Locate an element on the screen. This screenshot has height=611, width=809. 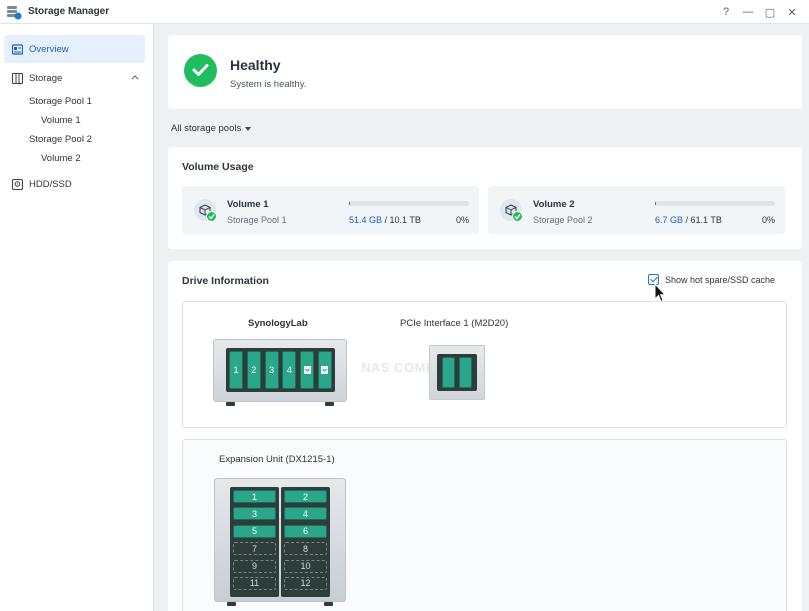
drive-bay: 6 is located at coordinates (305, 531).